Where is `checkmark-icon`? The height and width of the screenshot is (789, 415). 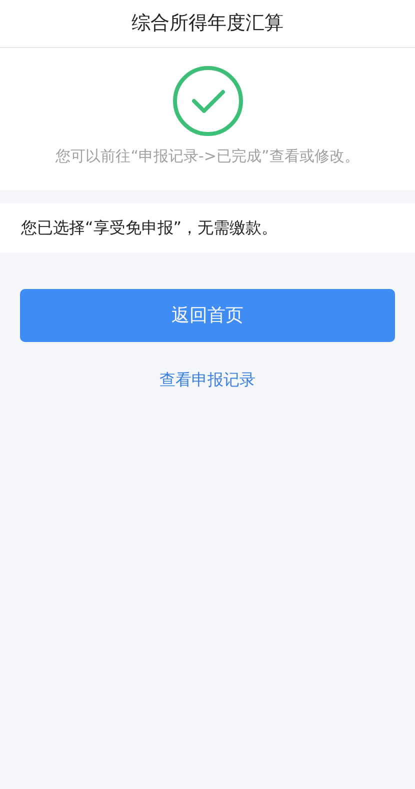 checkmark-icon is located at coordinates (208, 101).